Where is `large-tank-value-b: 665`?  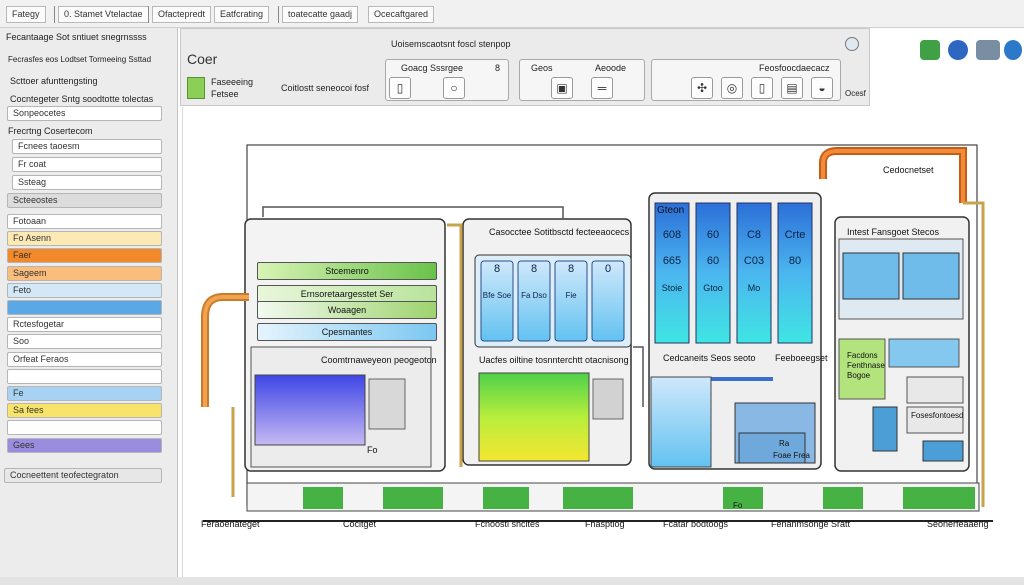 large-tank-value-b: 665 is located at coordinates (672, 261).